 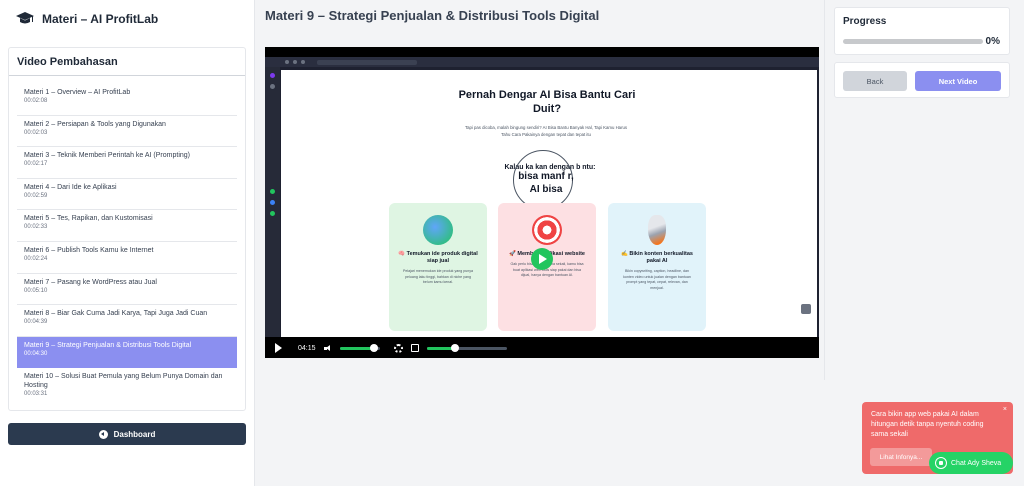 What do you see at coordinates (547, 230) in the screenshot?
I see `target-icon` at bounding box center [547, 230].